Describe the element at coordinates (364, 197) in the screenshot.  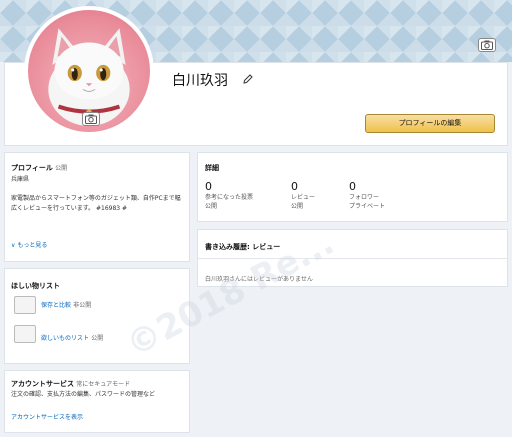
I see `stat-label: フォロワー` at that location.